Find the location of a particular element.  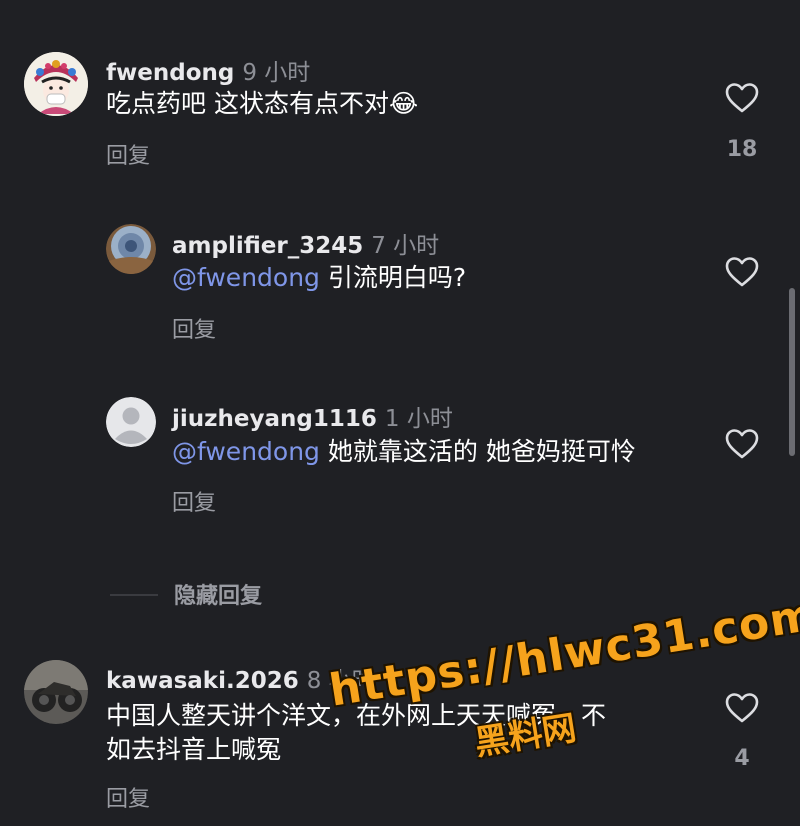

timestamp: 1 小时 is located at coordinates (418, 419).